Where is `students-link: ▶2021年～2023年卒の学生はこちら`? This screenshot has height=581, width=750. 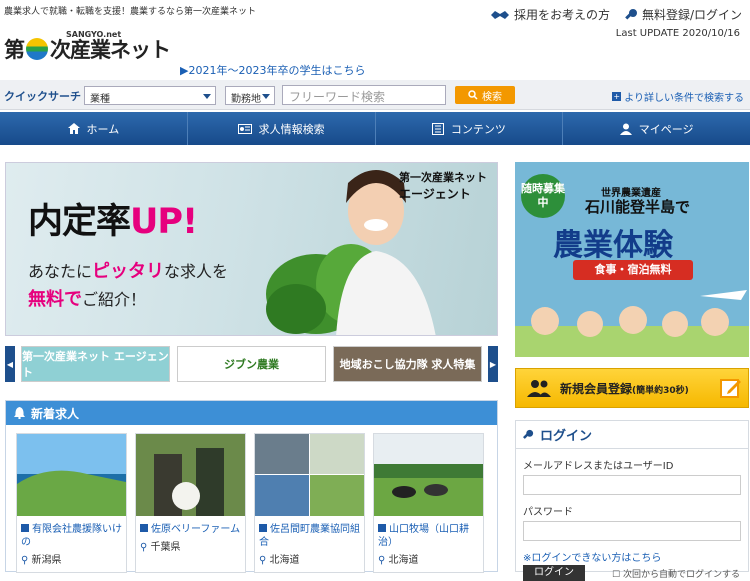 students-link: ▶2021年～2023年卒の学生はこちら is located at coordinates (272, 70).